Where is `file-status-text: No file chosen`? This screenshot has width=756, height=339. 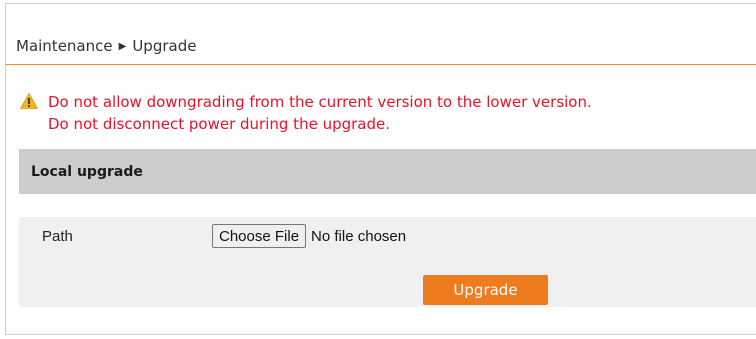 file-status-text: No file chosen is located at coordinates (359, 236).